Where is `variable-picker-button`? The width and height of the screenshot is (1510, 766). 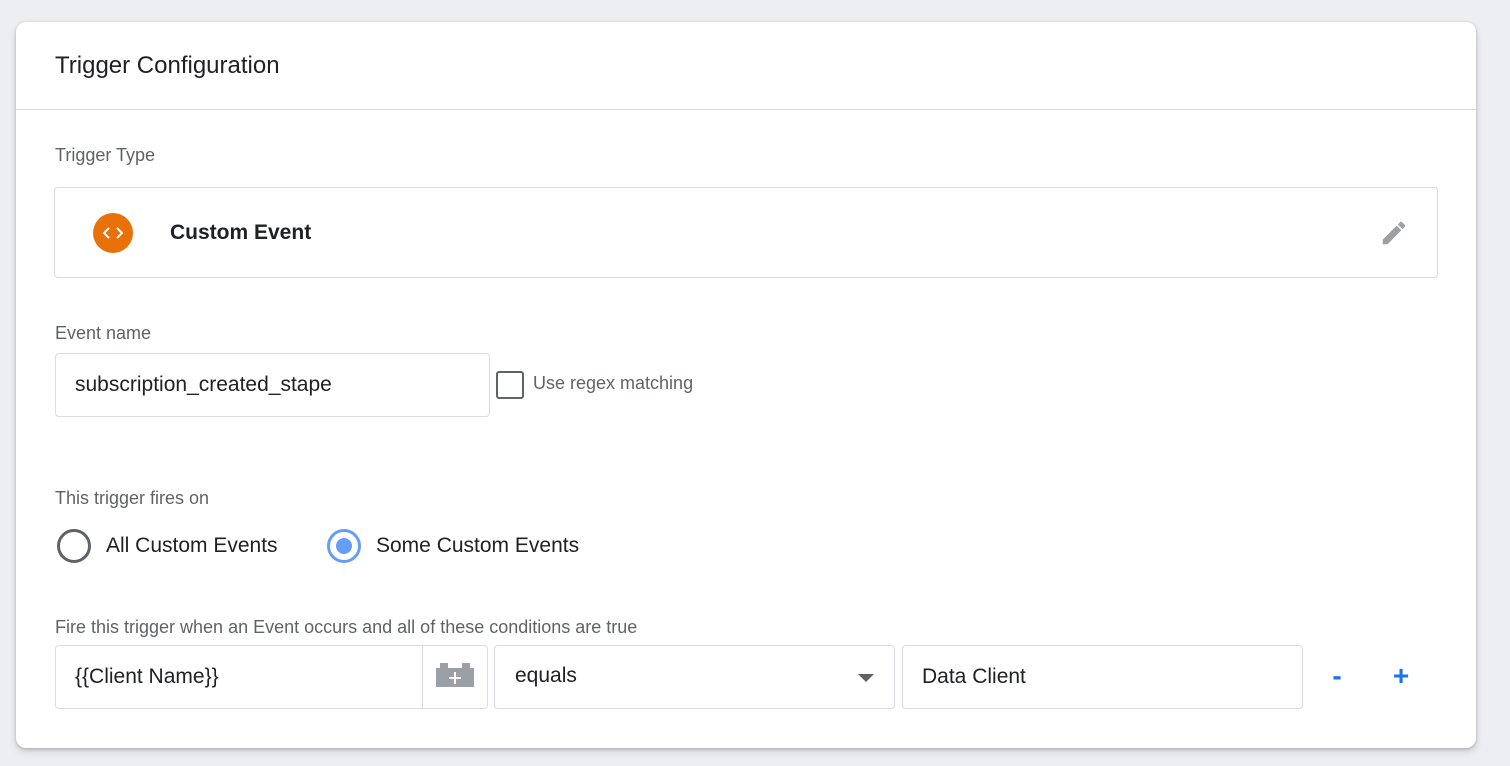 variable-picker-button is located at coordinates (455, 677).